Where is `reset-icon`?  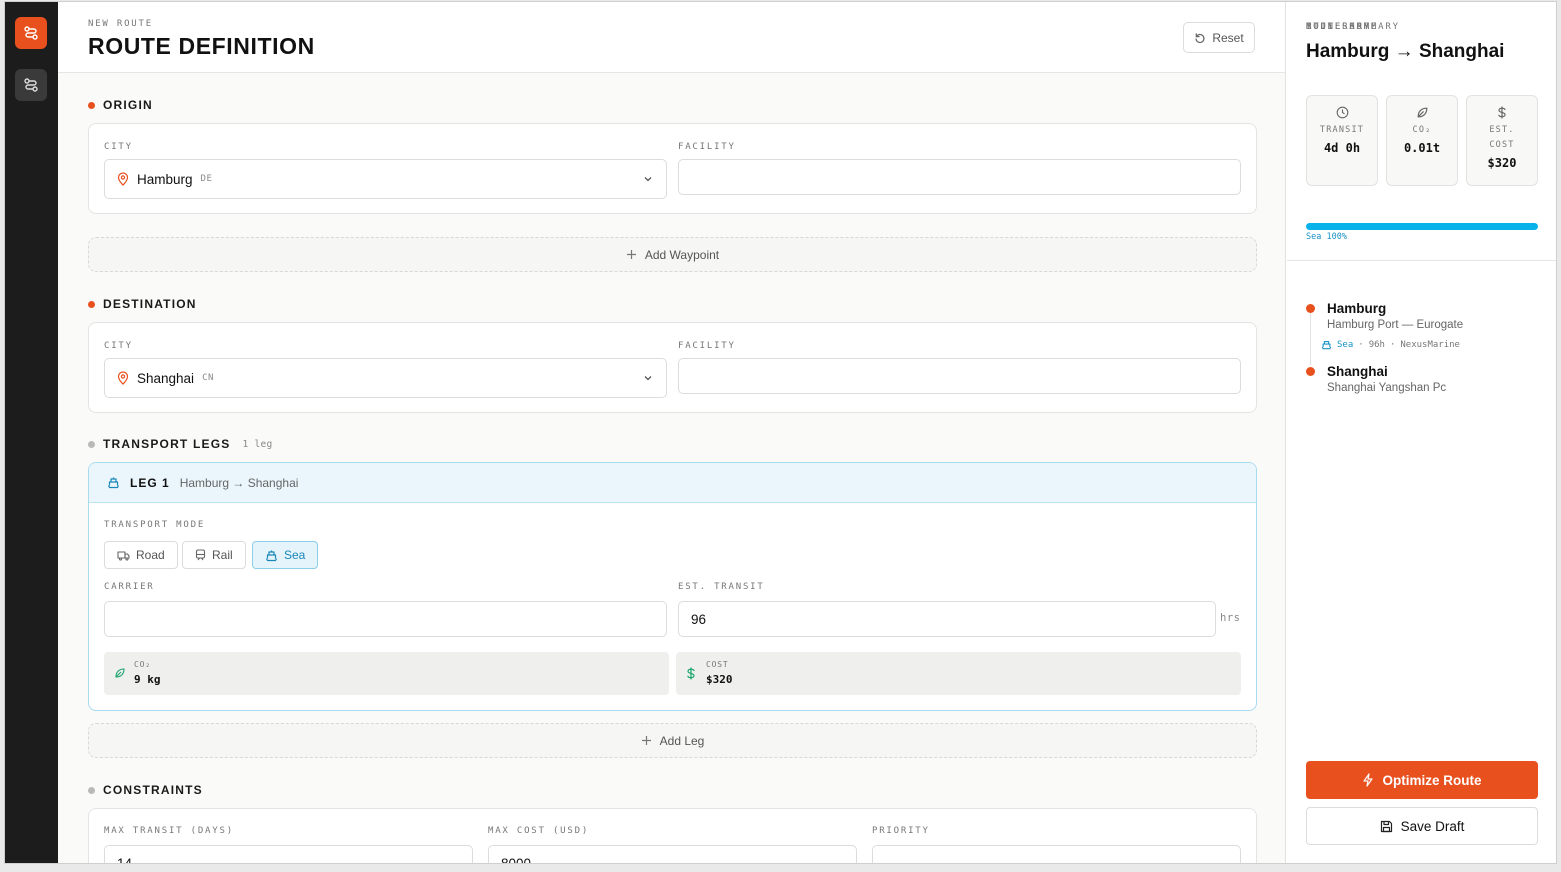 reset-icon is located at coordinates (1200, 37).